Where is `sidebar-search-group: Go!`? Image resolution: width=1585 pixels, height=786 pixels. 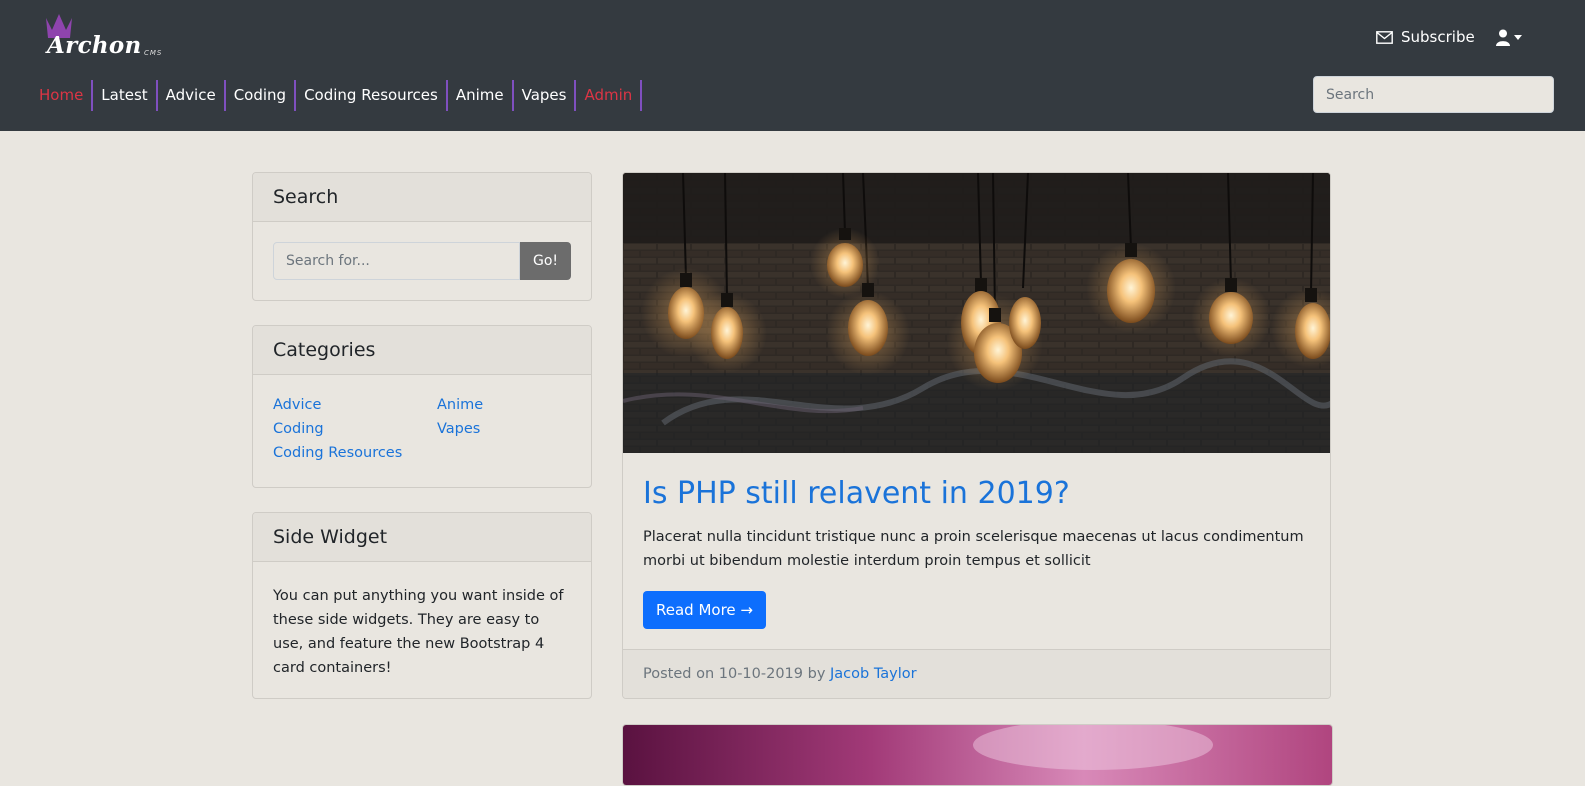
sidebar-search-group: Go! is located at coordinates (422, 261).